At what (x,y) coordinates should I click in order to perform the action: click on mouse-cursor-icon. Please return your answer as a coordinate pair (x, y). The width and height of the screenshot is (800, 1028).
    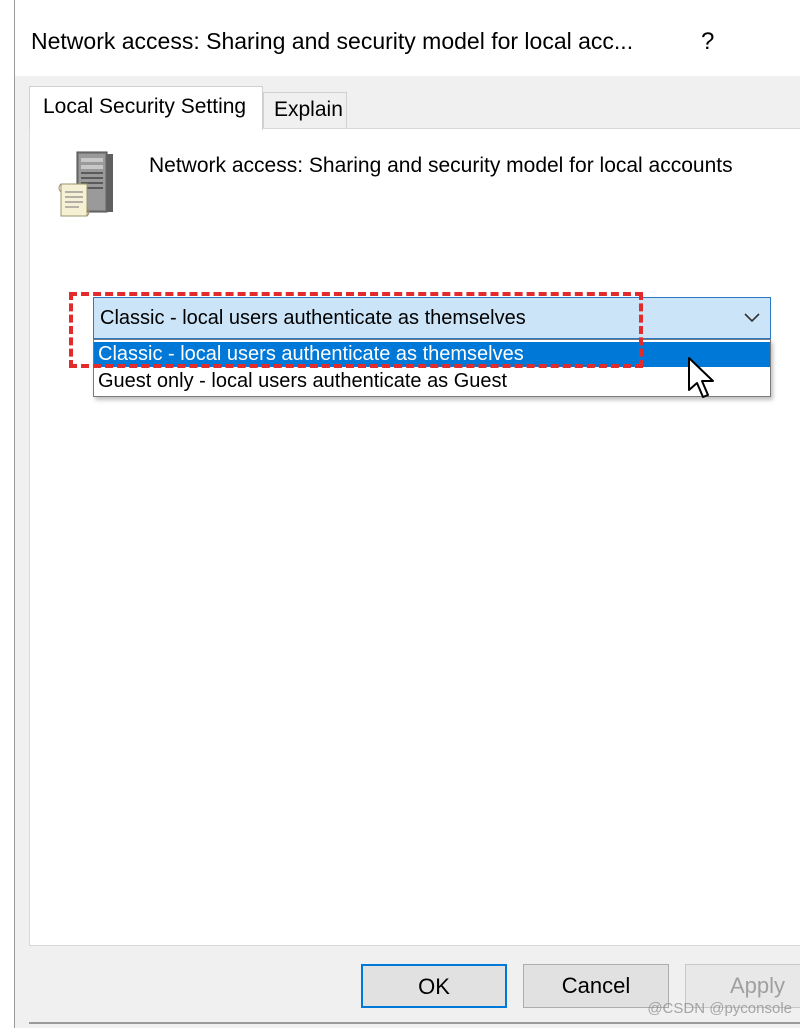
    Looking at the image, I should click on (701, 377).